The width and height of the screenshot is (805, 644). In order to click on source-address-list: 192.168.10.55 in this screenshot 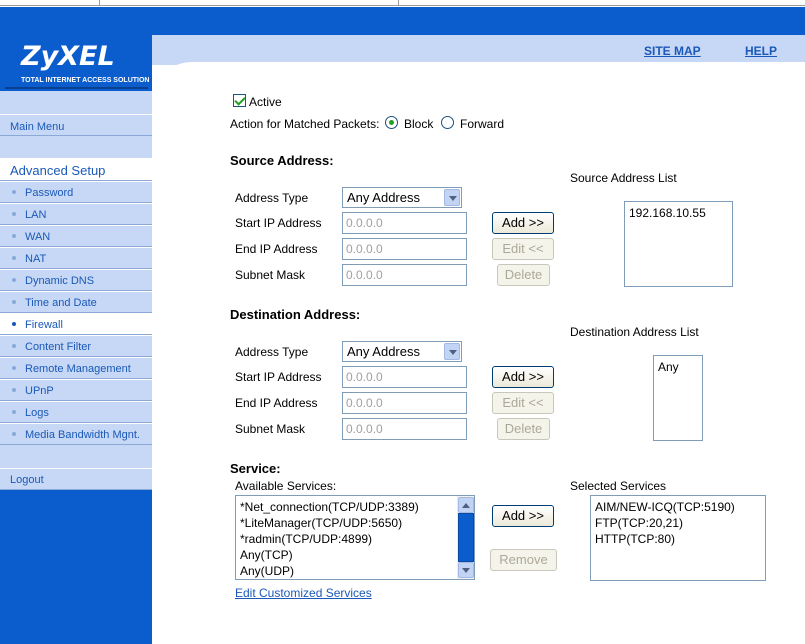, I will do `click(678, 244)`.